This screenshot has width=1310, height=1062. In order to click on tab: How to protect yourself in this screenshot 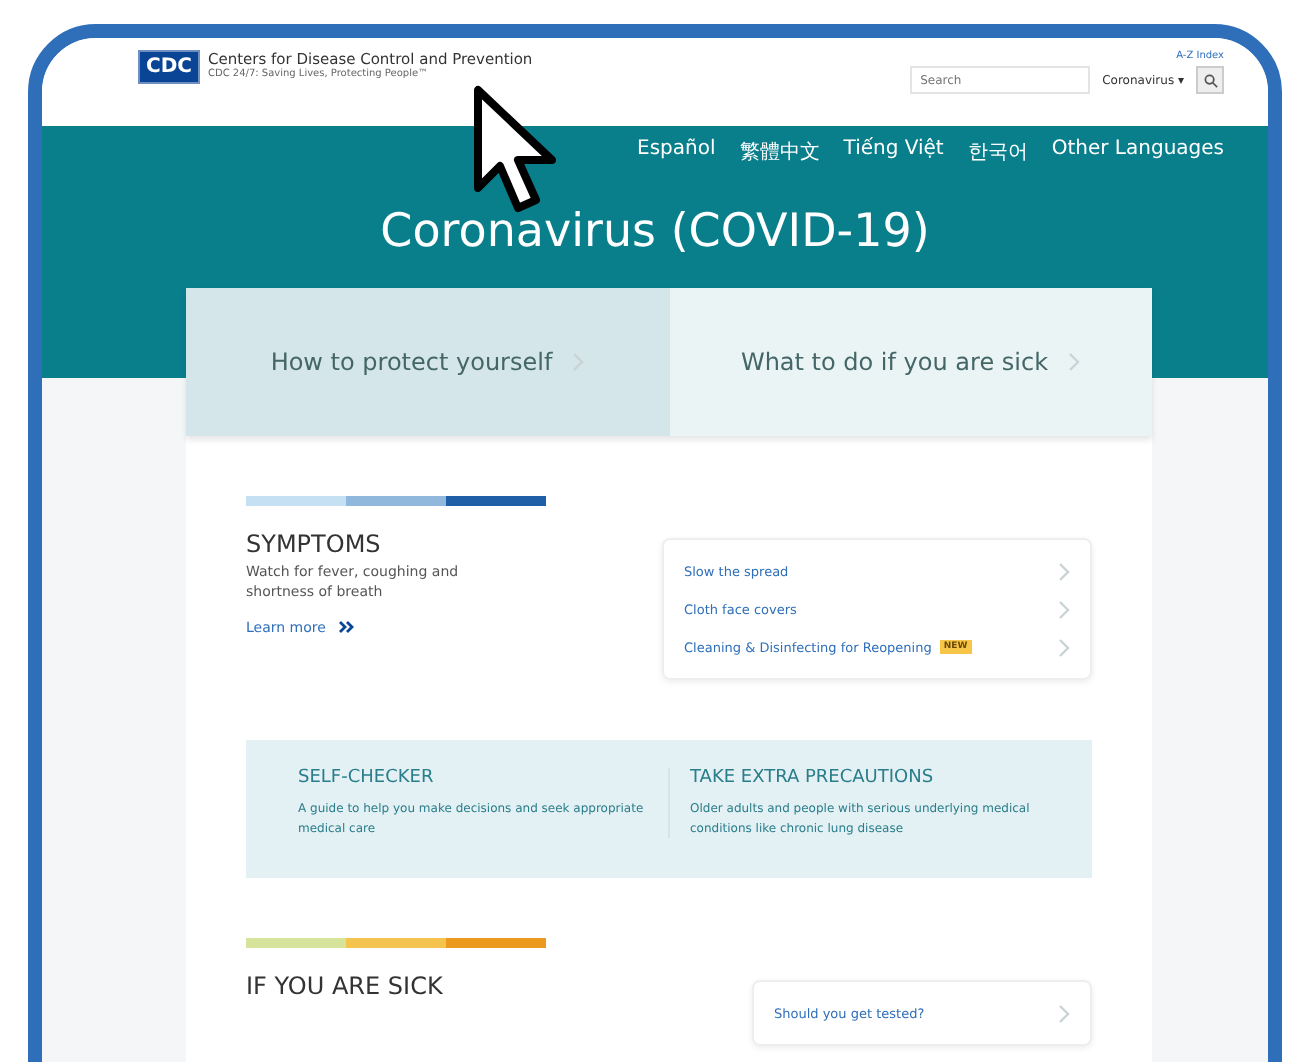, I will do `click(427, 362)`.